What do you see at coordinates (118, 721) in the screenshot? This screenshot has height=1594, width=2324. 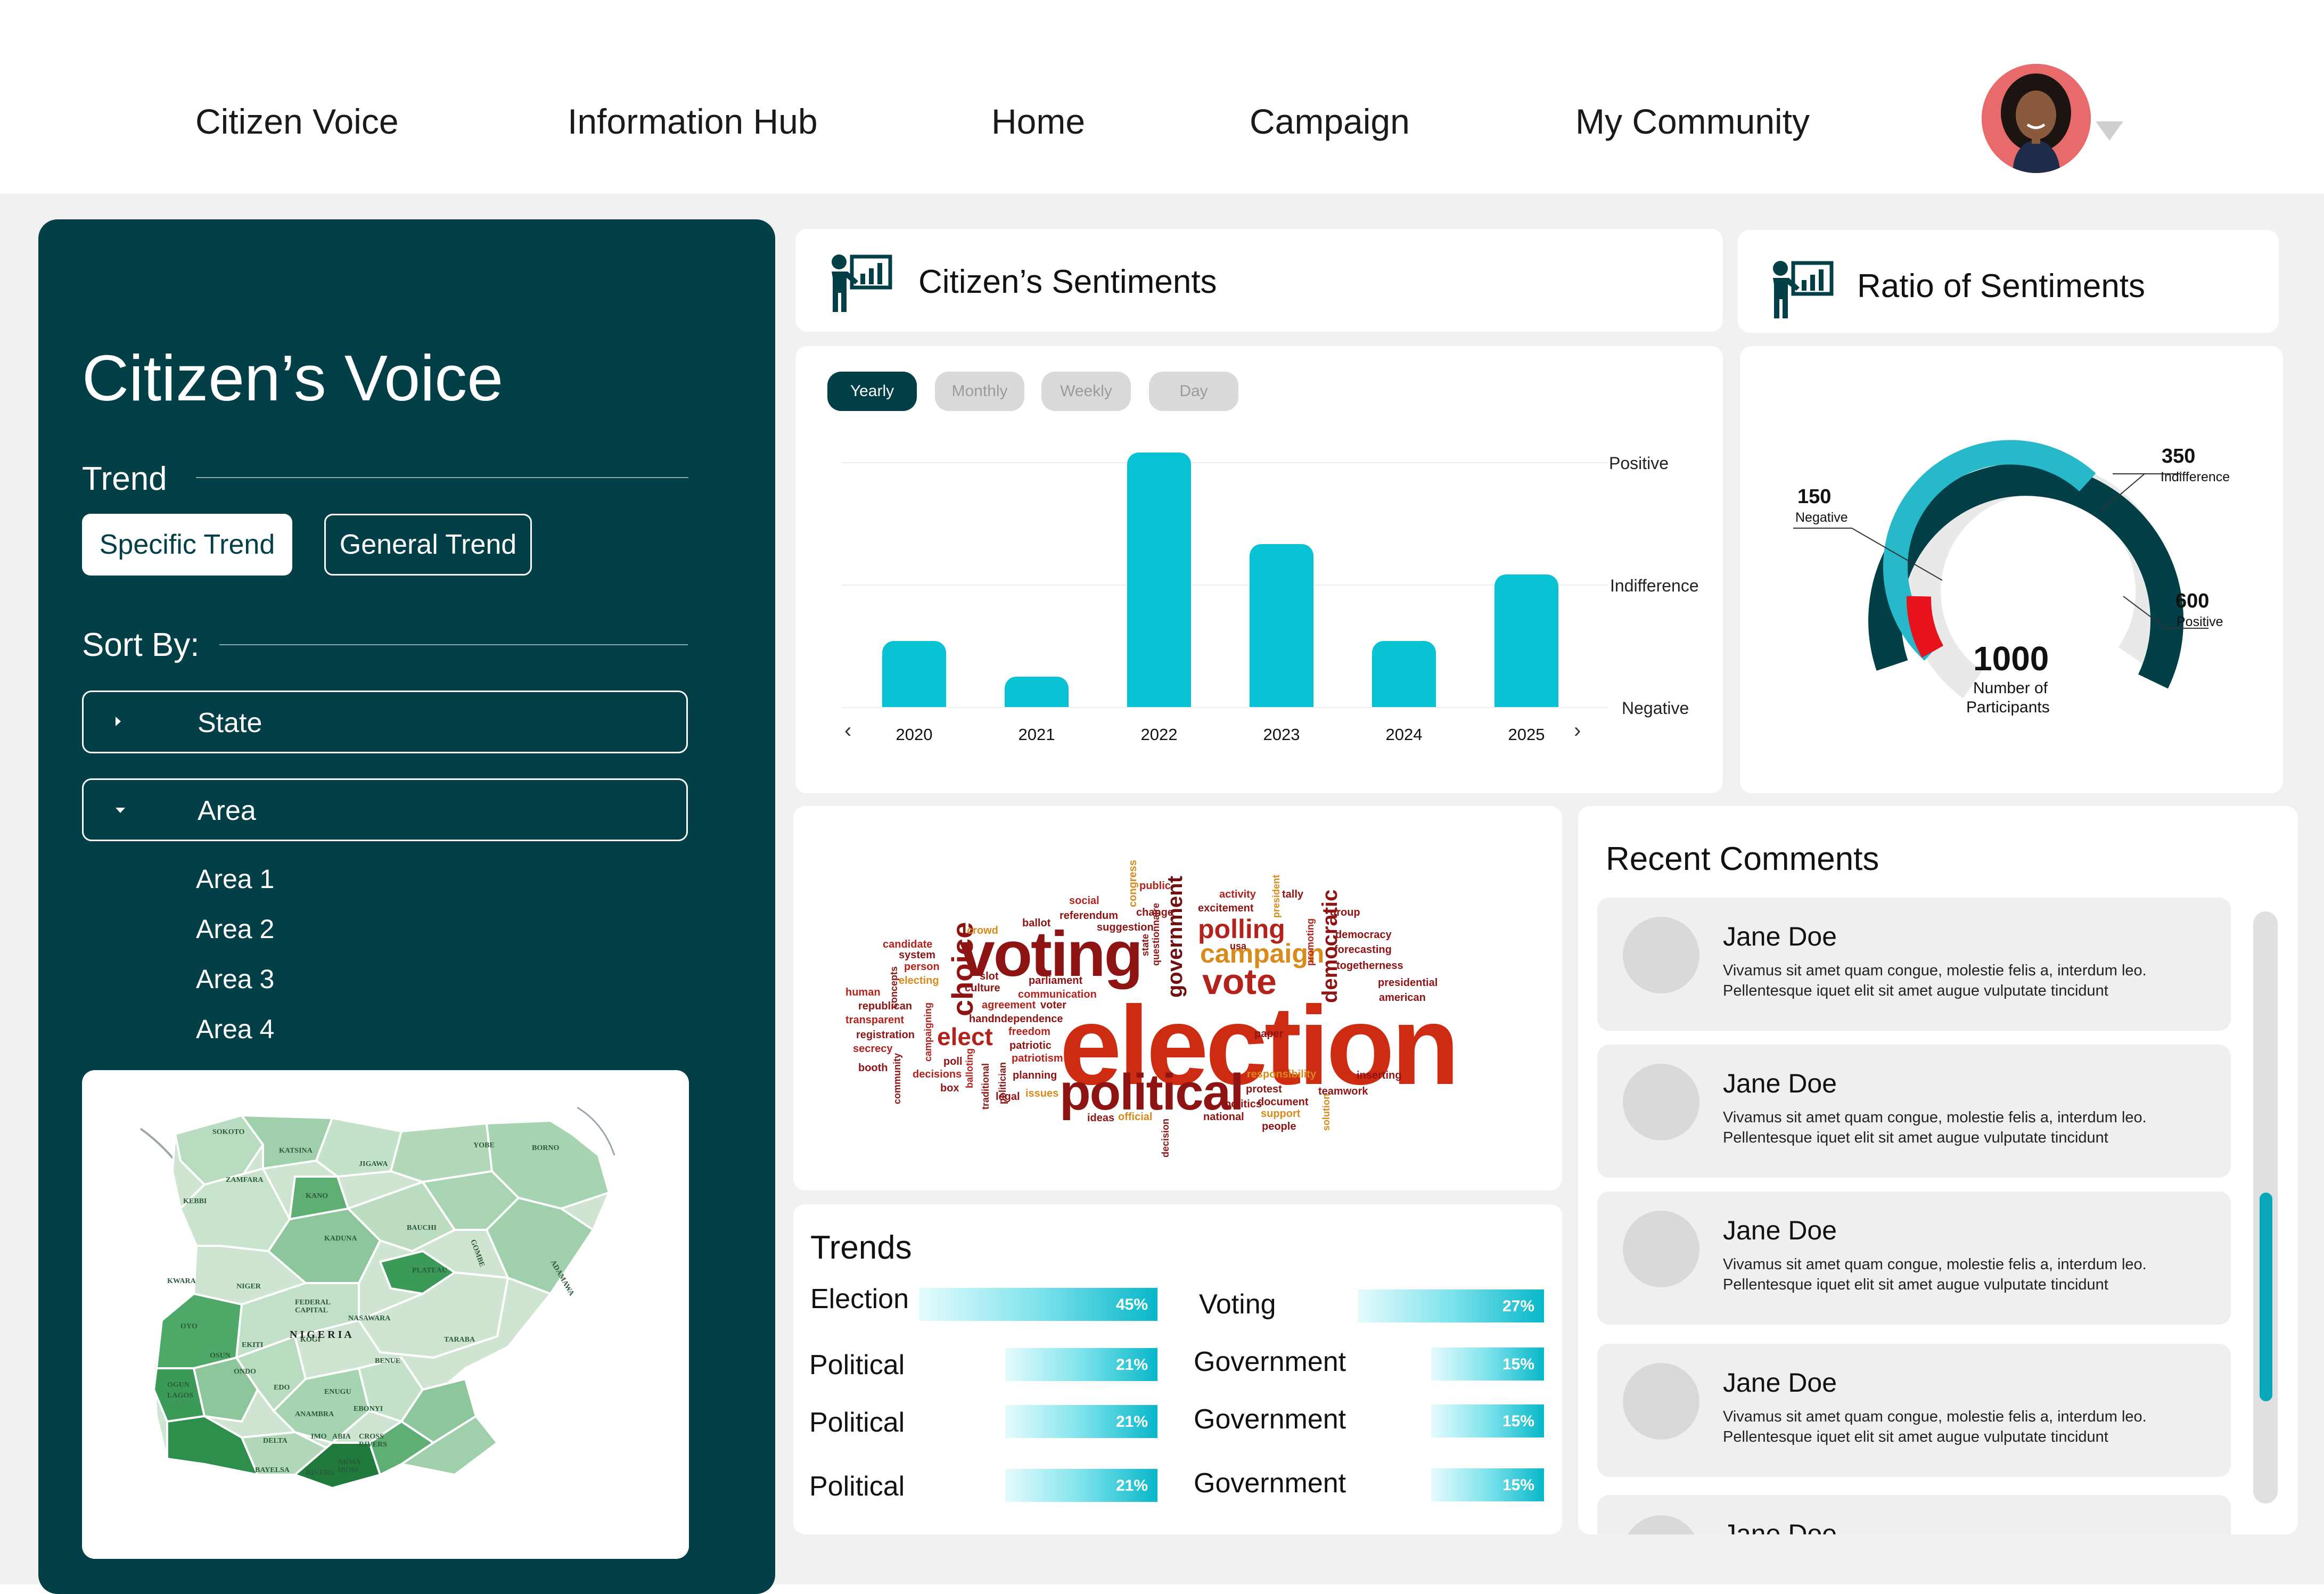 I see `caret-right-icon` at bounding box center [118, 721].